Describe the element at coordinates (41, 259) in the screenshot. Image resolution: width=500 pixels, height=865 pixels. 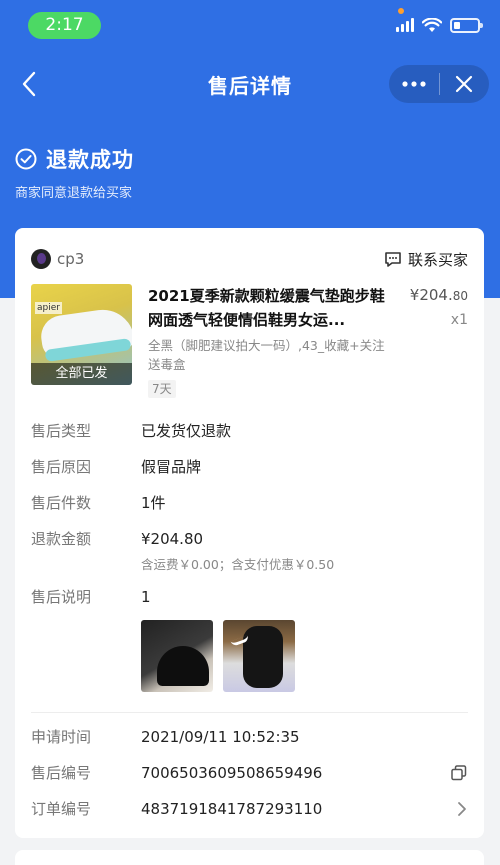
I see `avatar` at that location.